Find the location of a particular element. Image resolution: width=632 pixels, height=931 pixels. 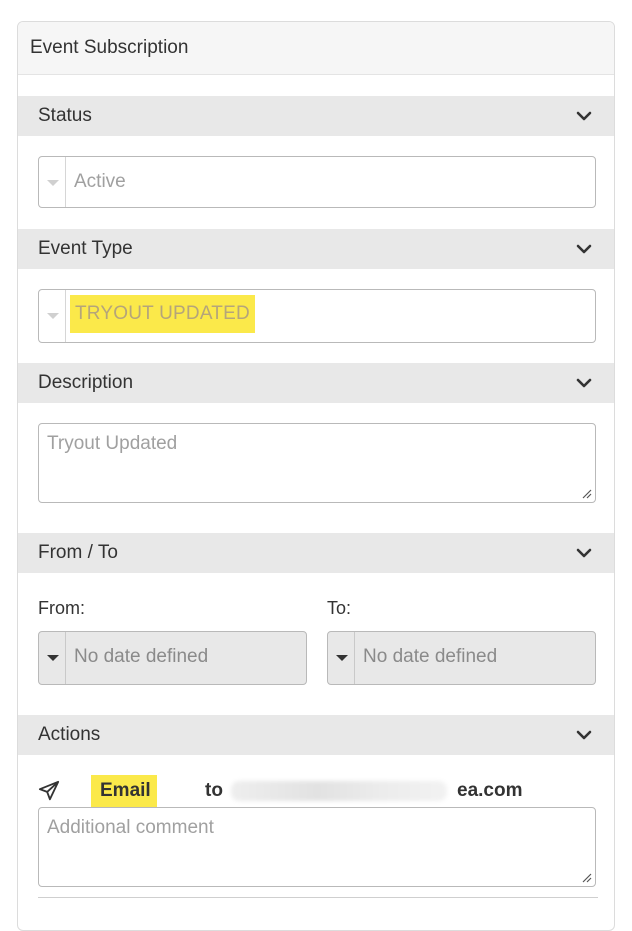

section-actions-header: Actions is located at coordinates (316, 735).